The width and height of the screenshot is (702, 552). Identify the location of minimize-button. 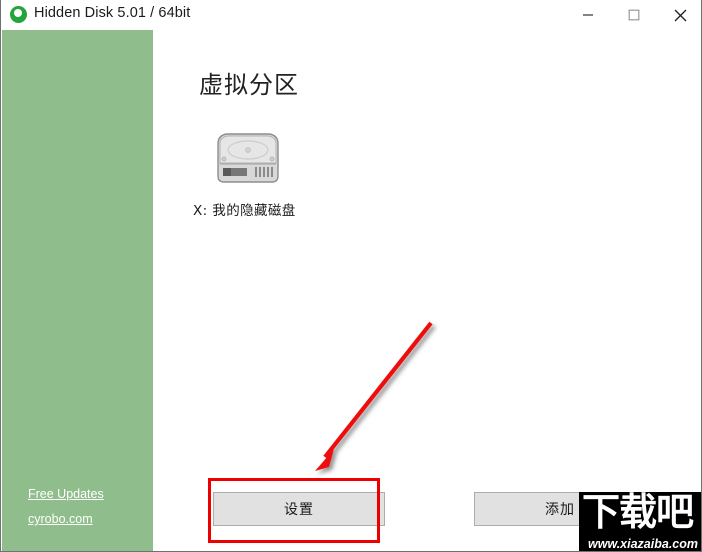
(588, 15).